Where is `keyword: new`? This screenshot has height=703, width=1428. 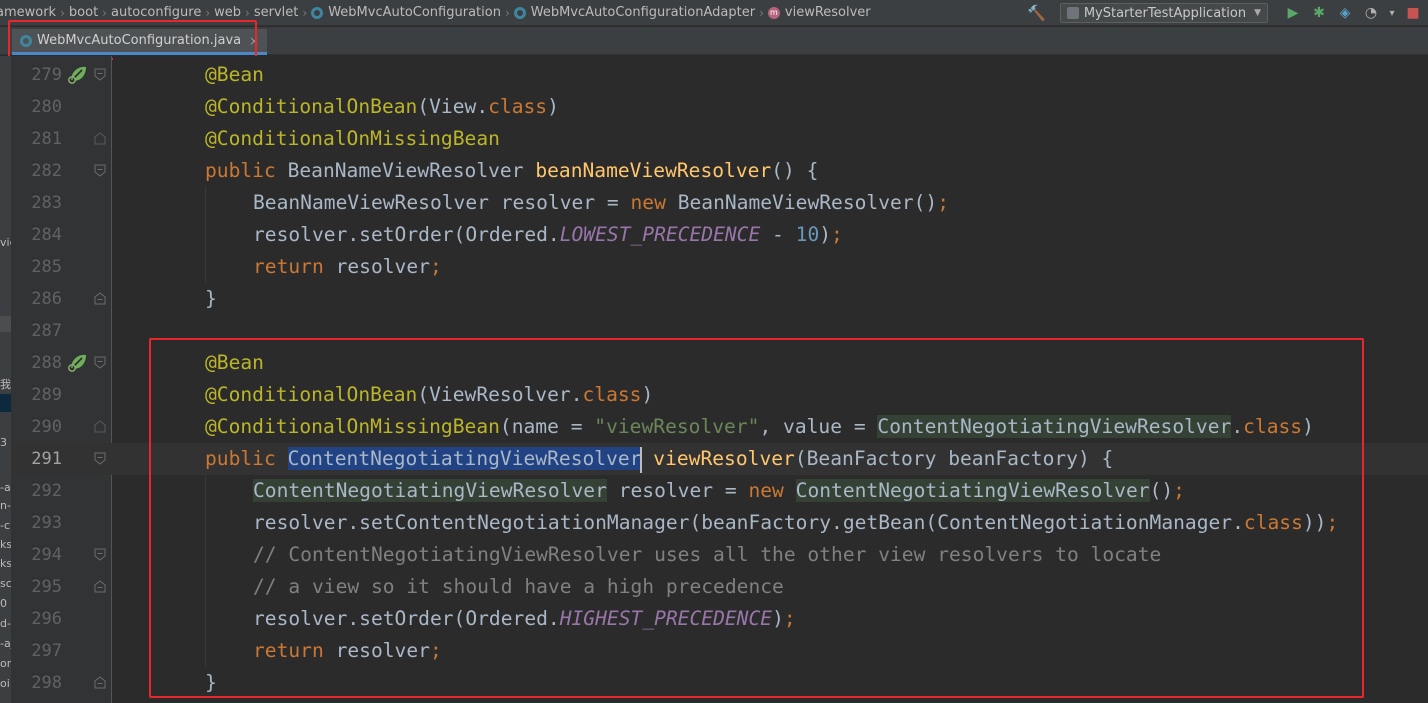 keyword: new is located at coordinates (772, 490).